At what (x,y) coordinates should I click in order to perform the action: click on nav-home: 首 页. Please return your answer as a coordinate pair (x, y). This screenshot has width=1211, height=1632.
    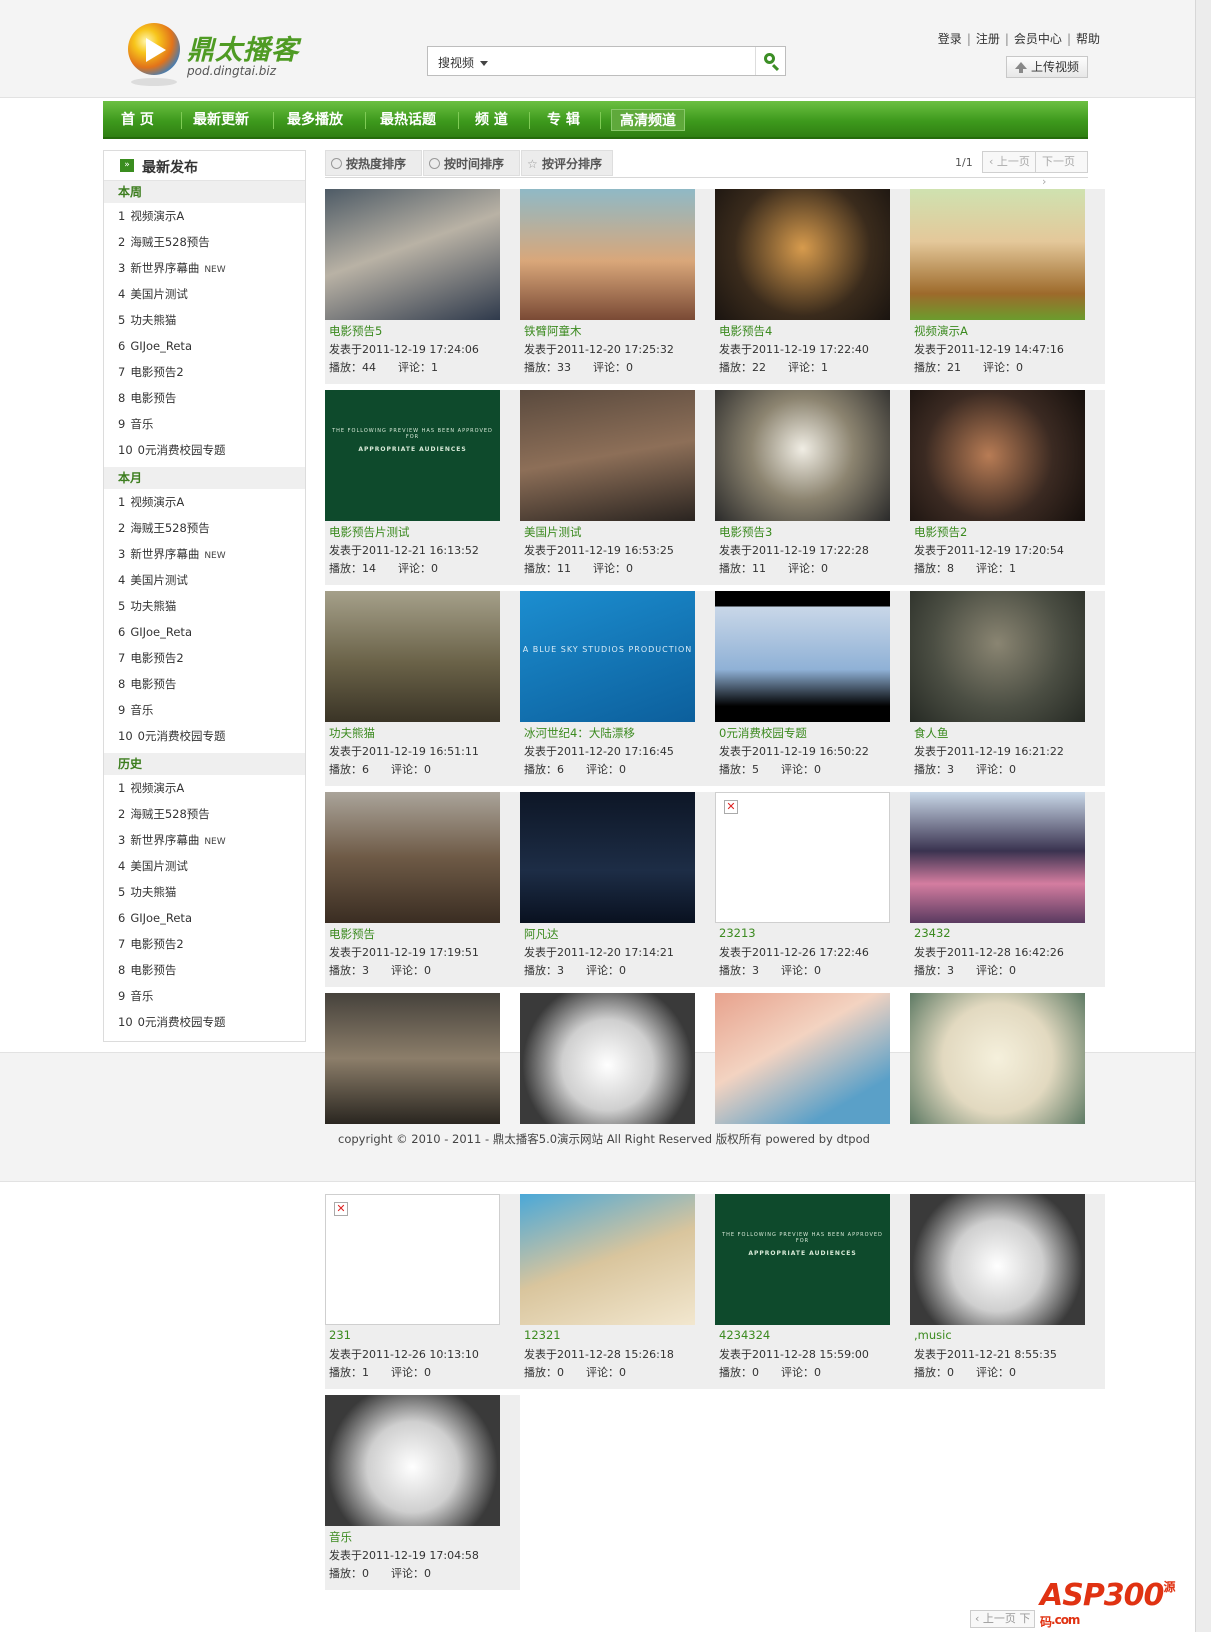
    Looking at the image, I should click on (137, 120).